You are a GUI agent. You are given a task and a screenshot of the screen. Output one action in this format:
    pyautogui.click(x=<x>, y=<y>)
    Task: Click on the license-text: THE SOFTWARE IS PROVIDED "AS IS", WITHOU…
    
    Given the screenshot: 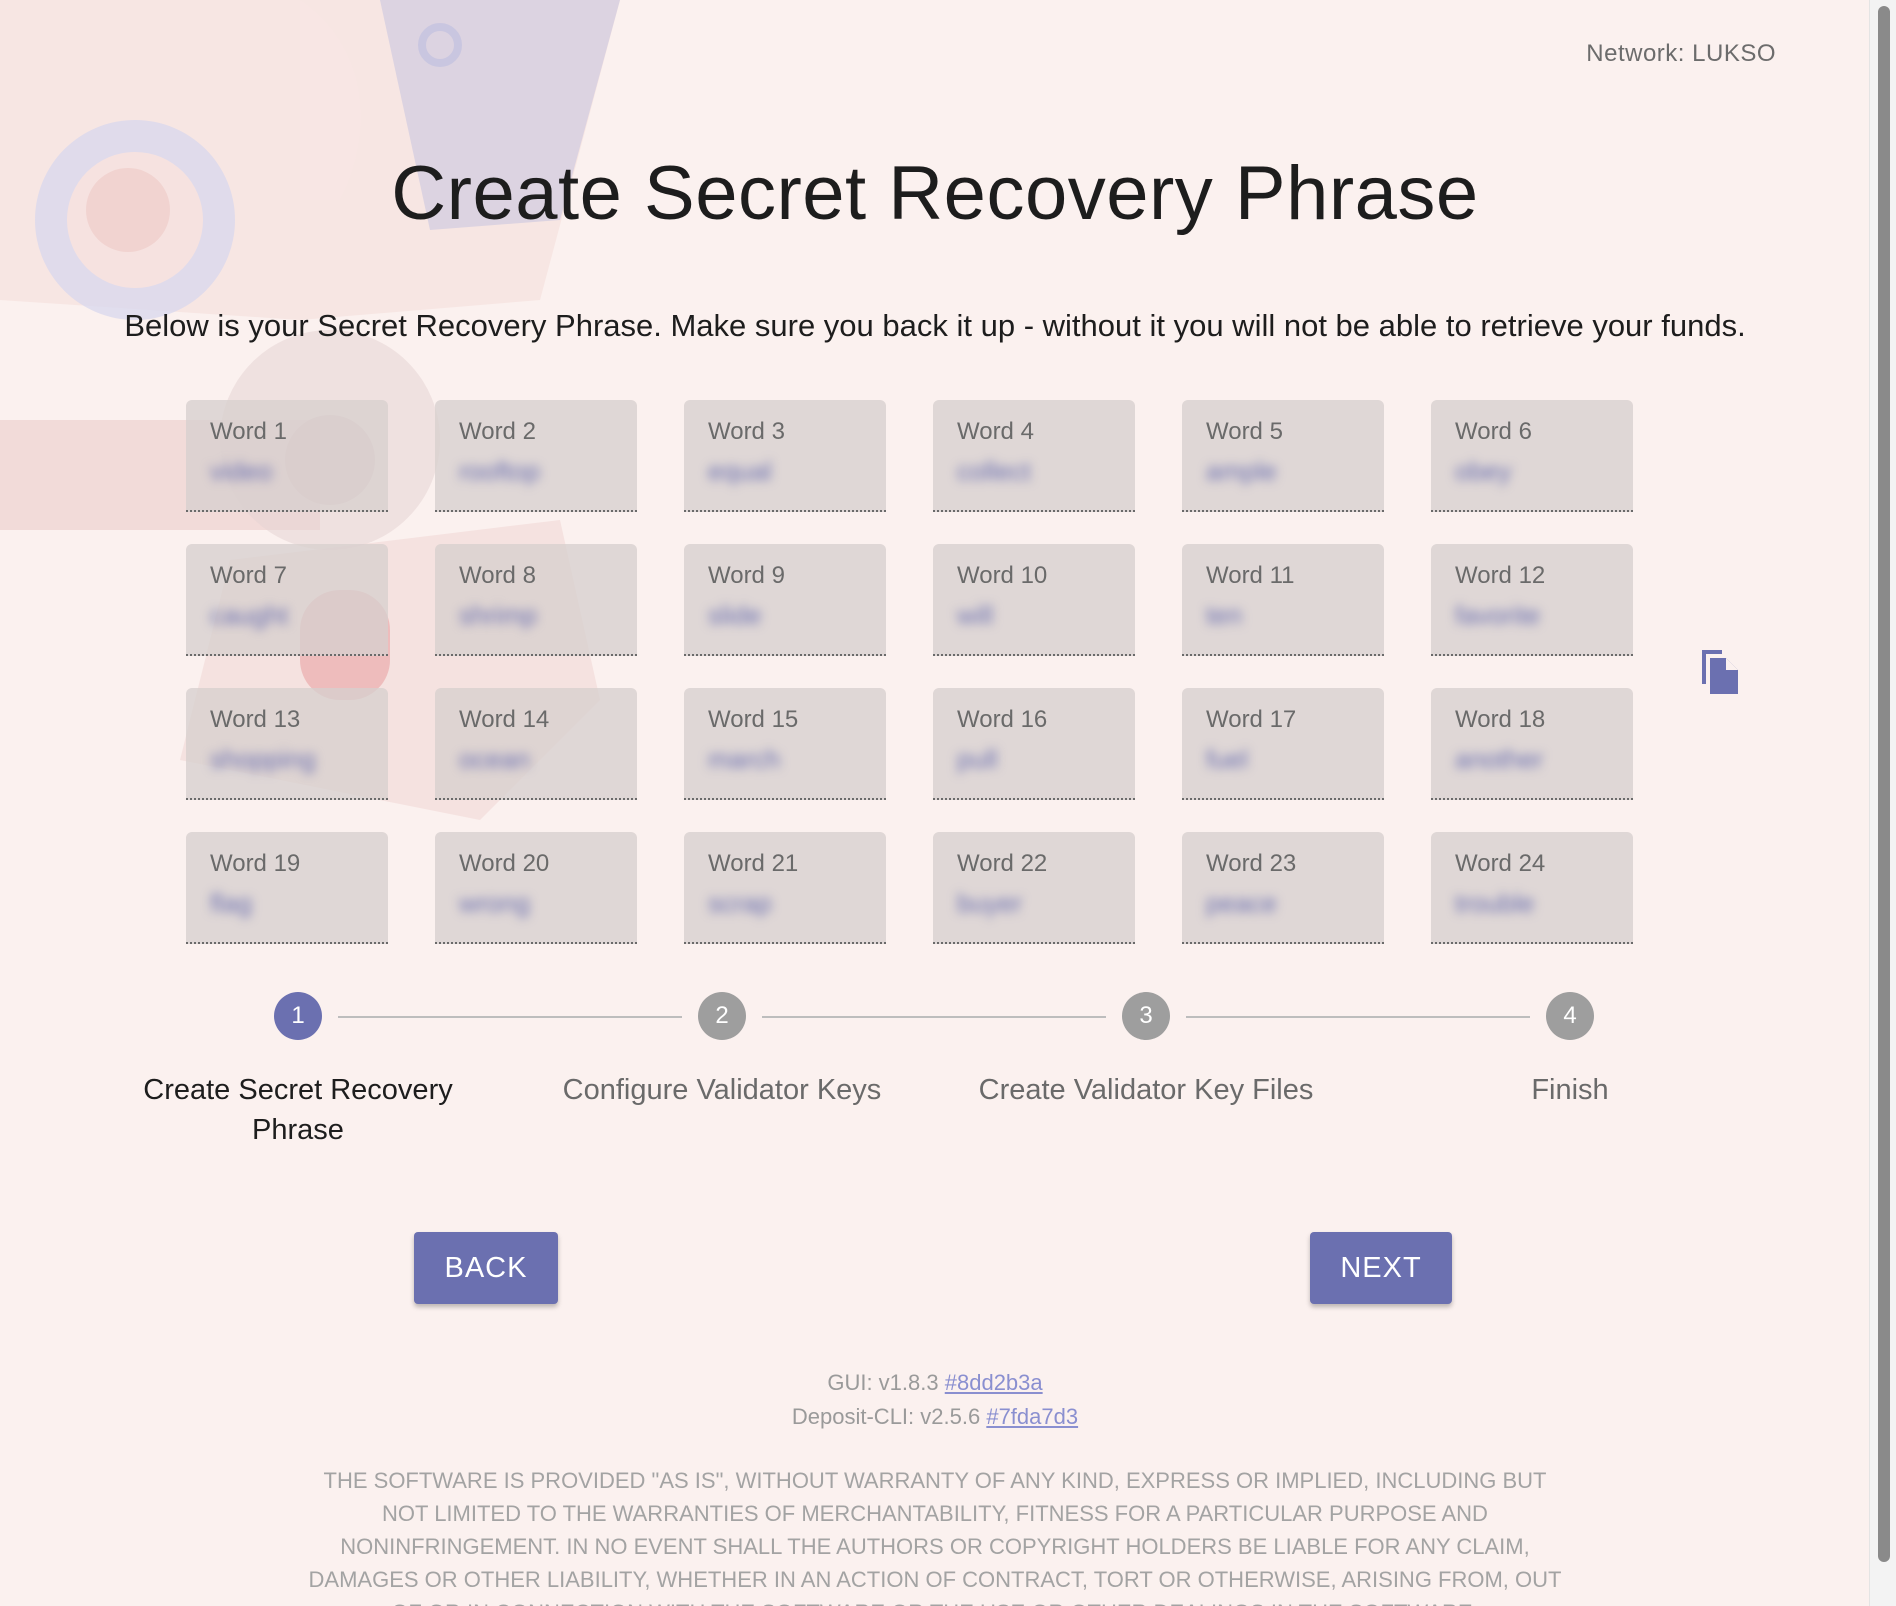 What is the action you would take?
    pyautogui.click(x=935, y=1537)
    